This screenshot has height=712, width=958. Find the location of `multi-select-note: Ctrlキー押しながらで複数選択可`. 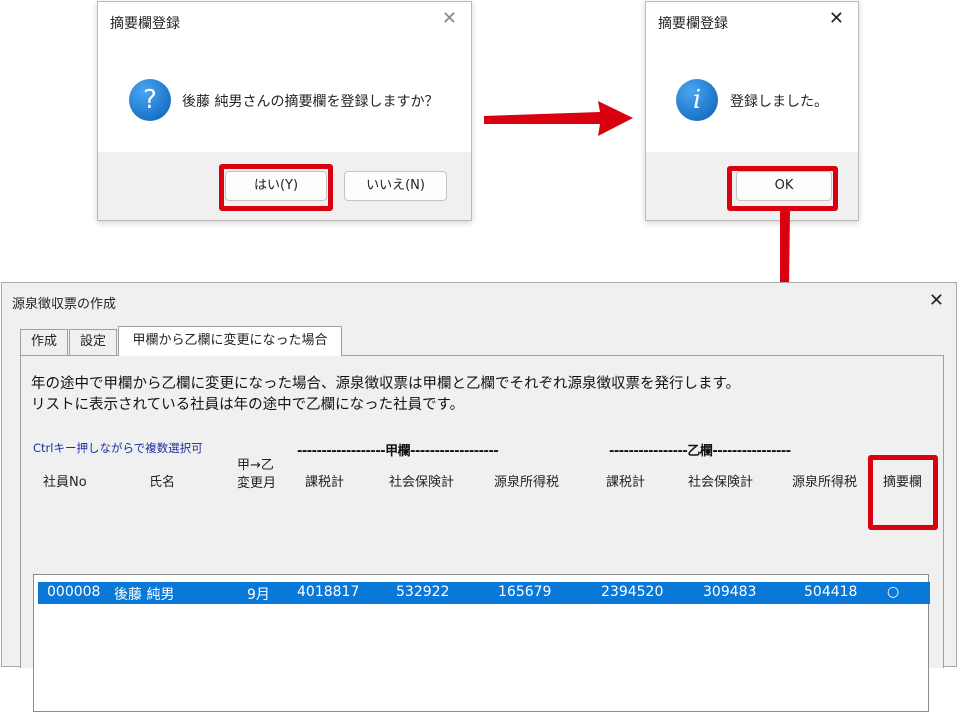

multi-select-note: Ctrlキー押しながらで複数選択可 is located at coordinates (118, 448).